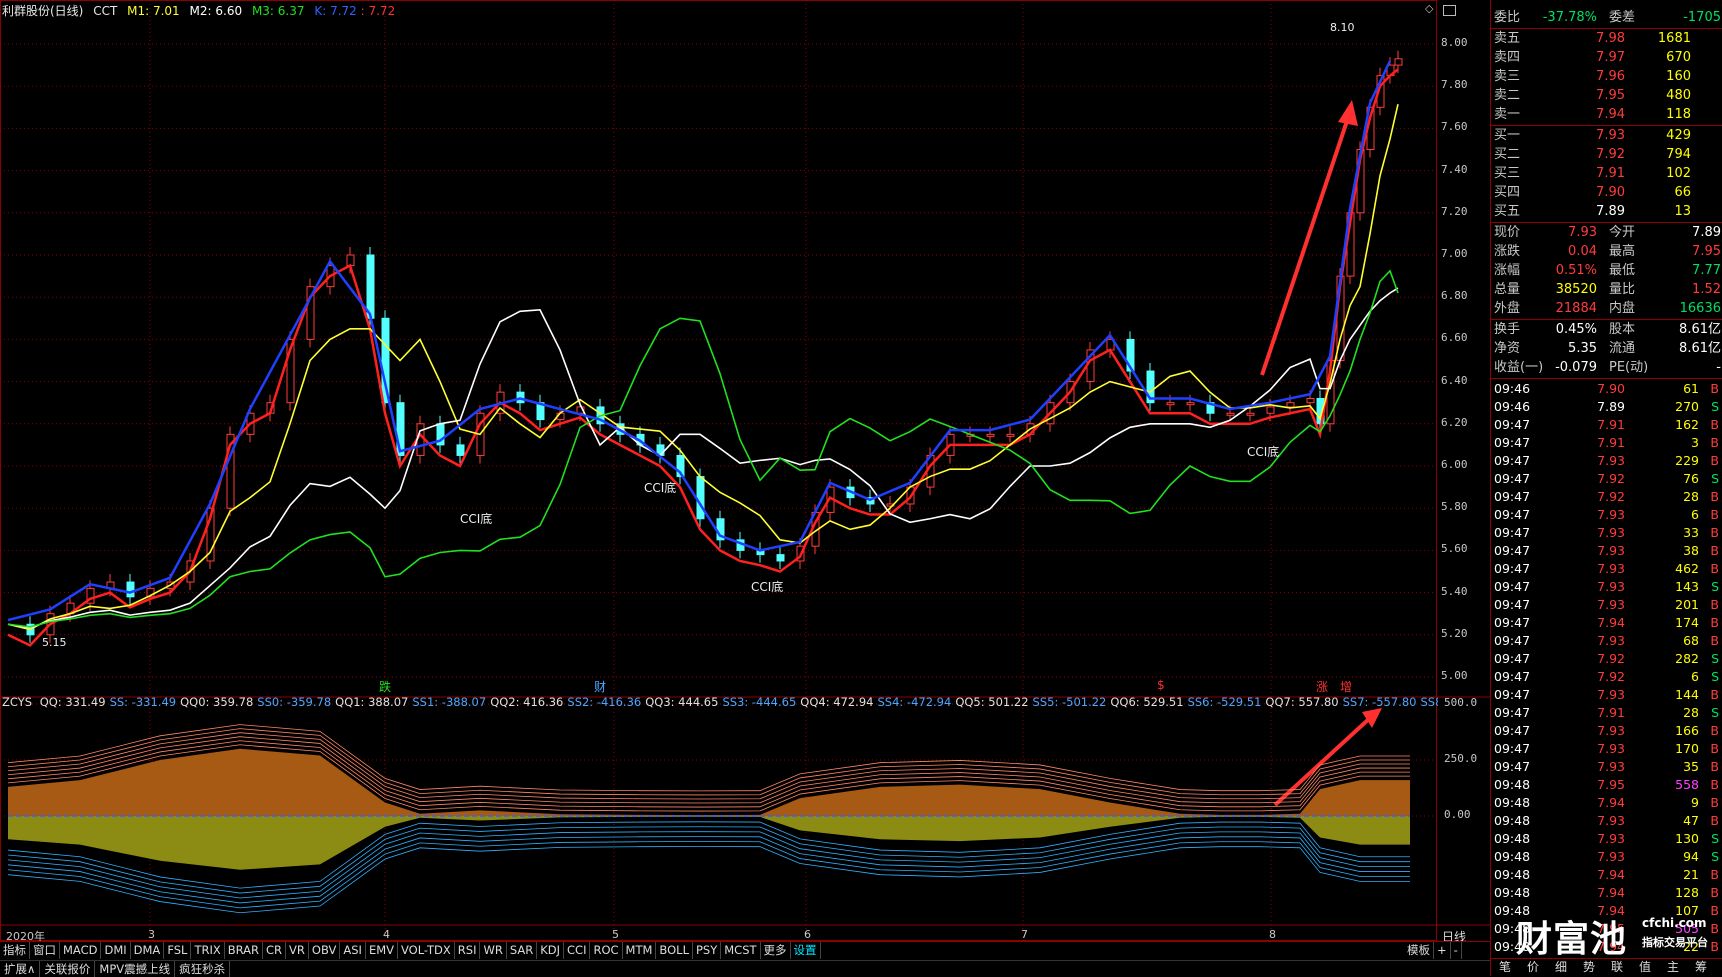  What do you see at coordinates (382, 950) in the screenshot?
I see `indicator-tab: EMV` at bounding box center [382, 950].